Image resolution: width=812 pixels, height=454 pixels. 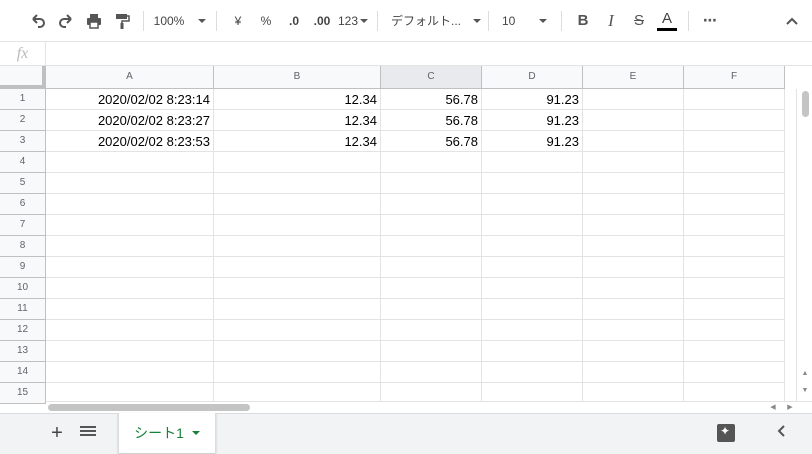 What do you see at coordinates (23, 372) in the screenshot?
I see `row-header-14: 14` at bounding box center [23, 372].